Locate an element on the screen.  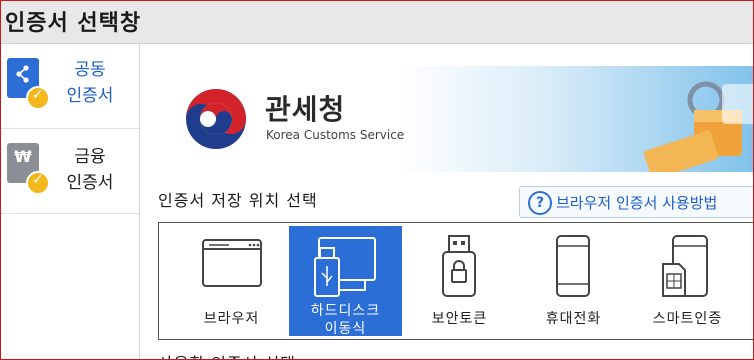
storage-location-title: 인증서 저장 위치 선택 is located at coordinates (238, 200).